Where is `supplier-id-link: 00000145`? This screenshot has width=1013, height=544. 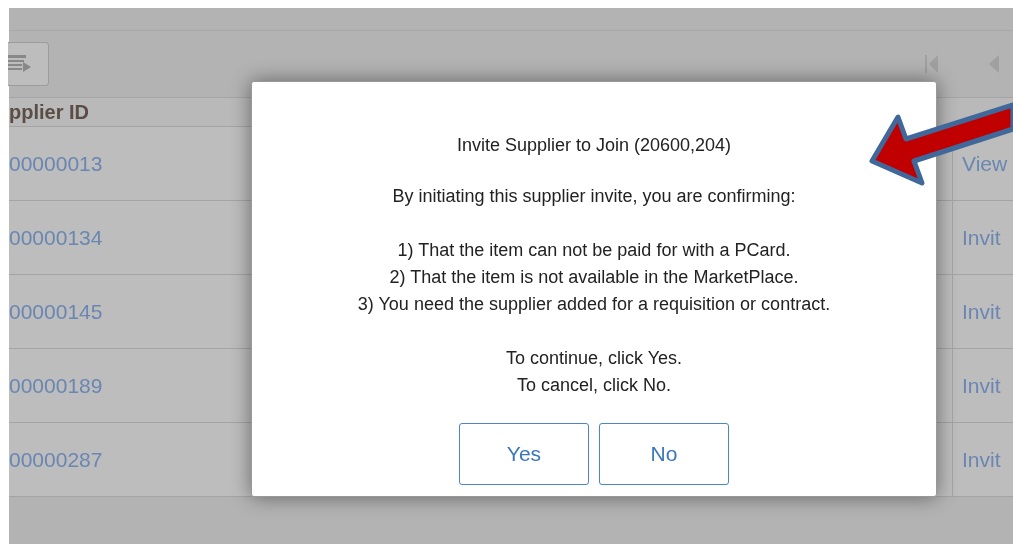
supplier-id-link: 00000145 is located at coordinates (56, 311).